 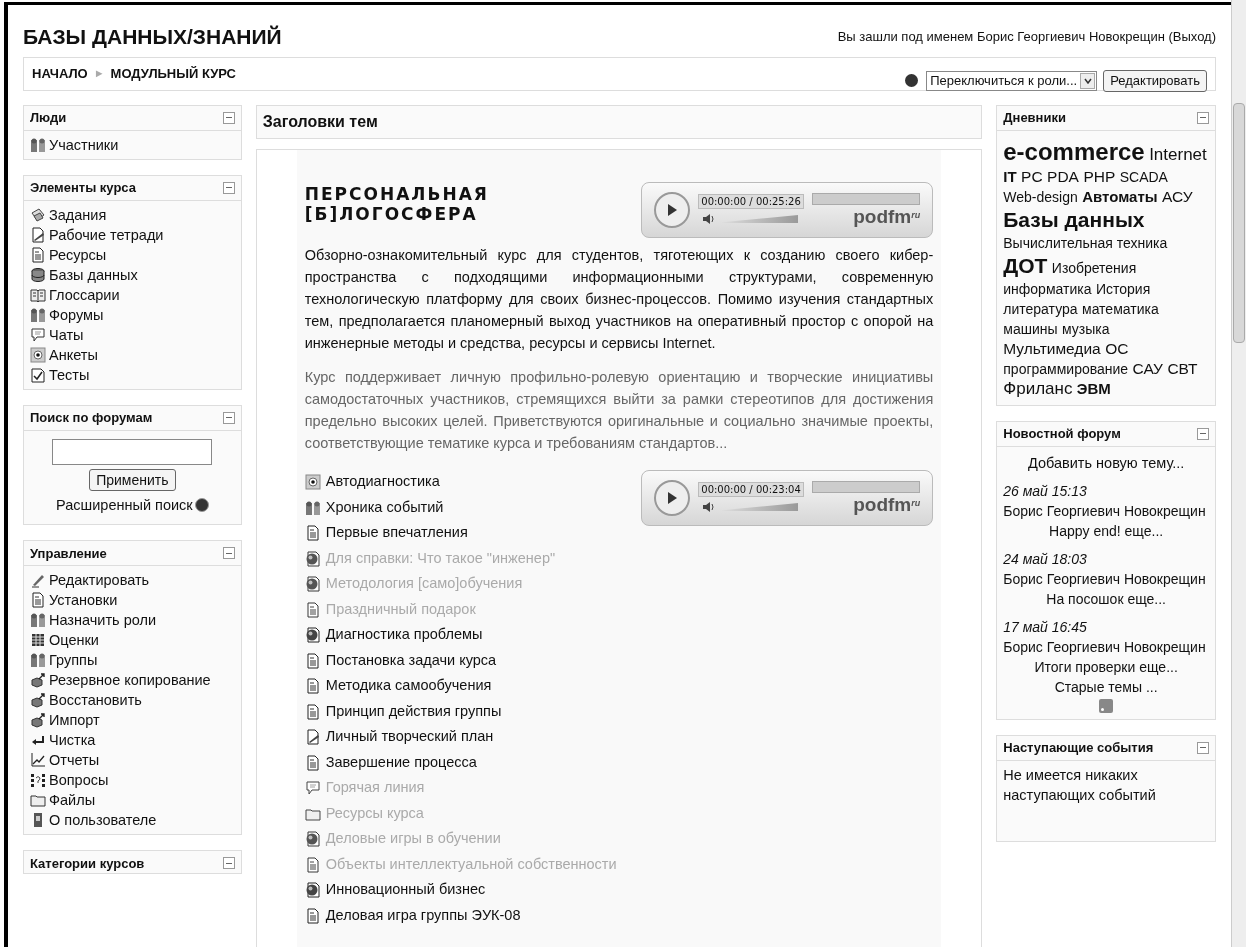 I want to click on breadcrumb-link: НАЧАЛО, so click(x=60, y=73).